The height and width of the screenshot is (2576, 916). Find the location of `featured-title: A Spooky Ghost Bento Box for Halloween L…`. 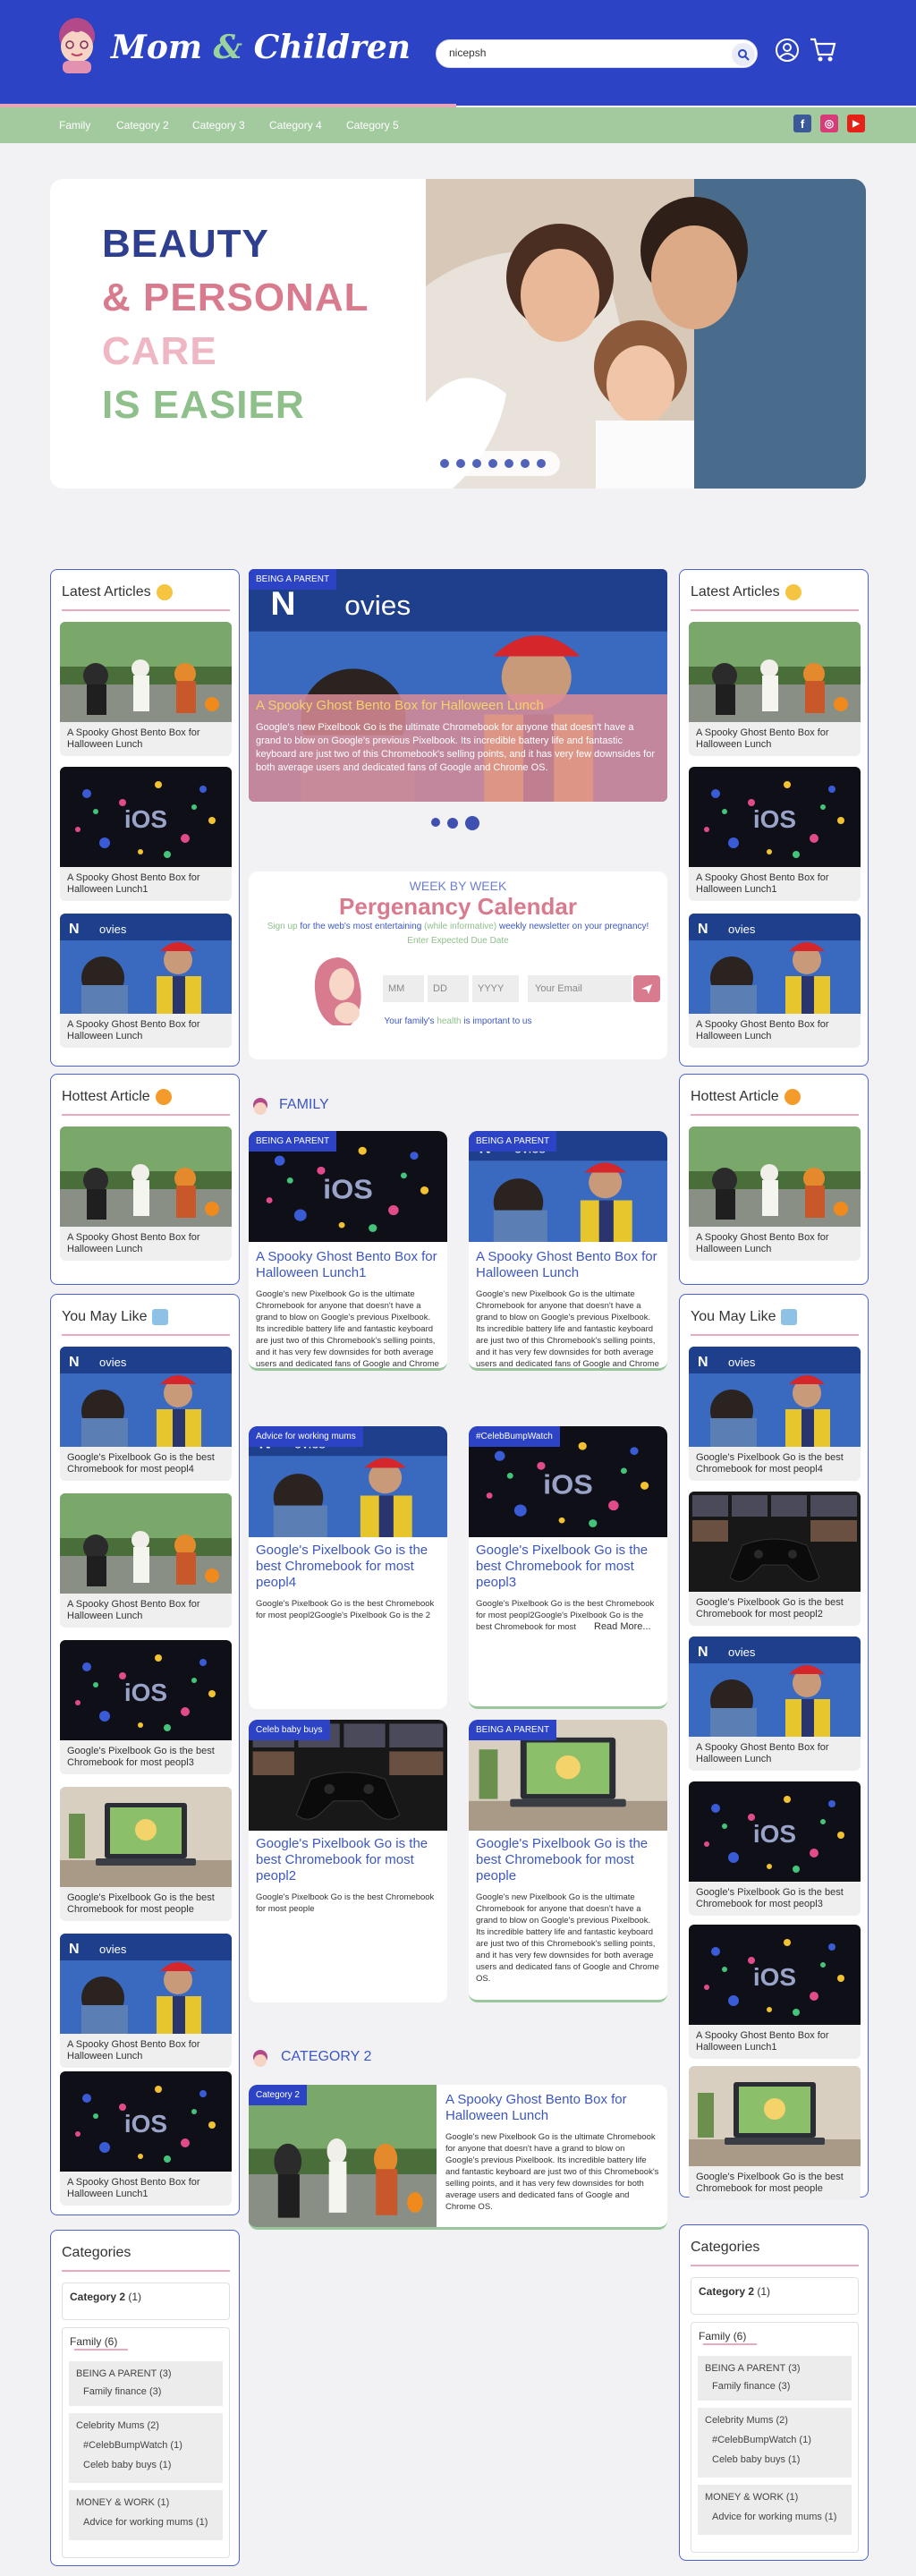

featured-title: A Spooky Ghost Bento Box for Halloween L… is located at coordinates (457, 706).